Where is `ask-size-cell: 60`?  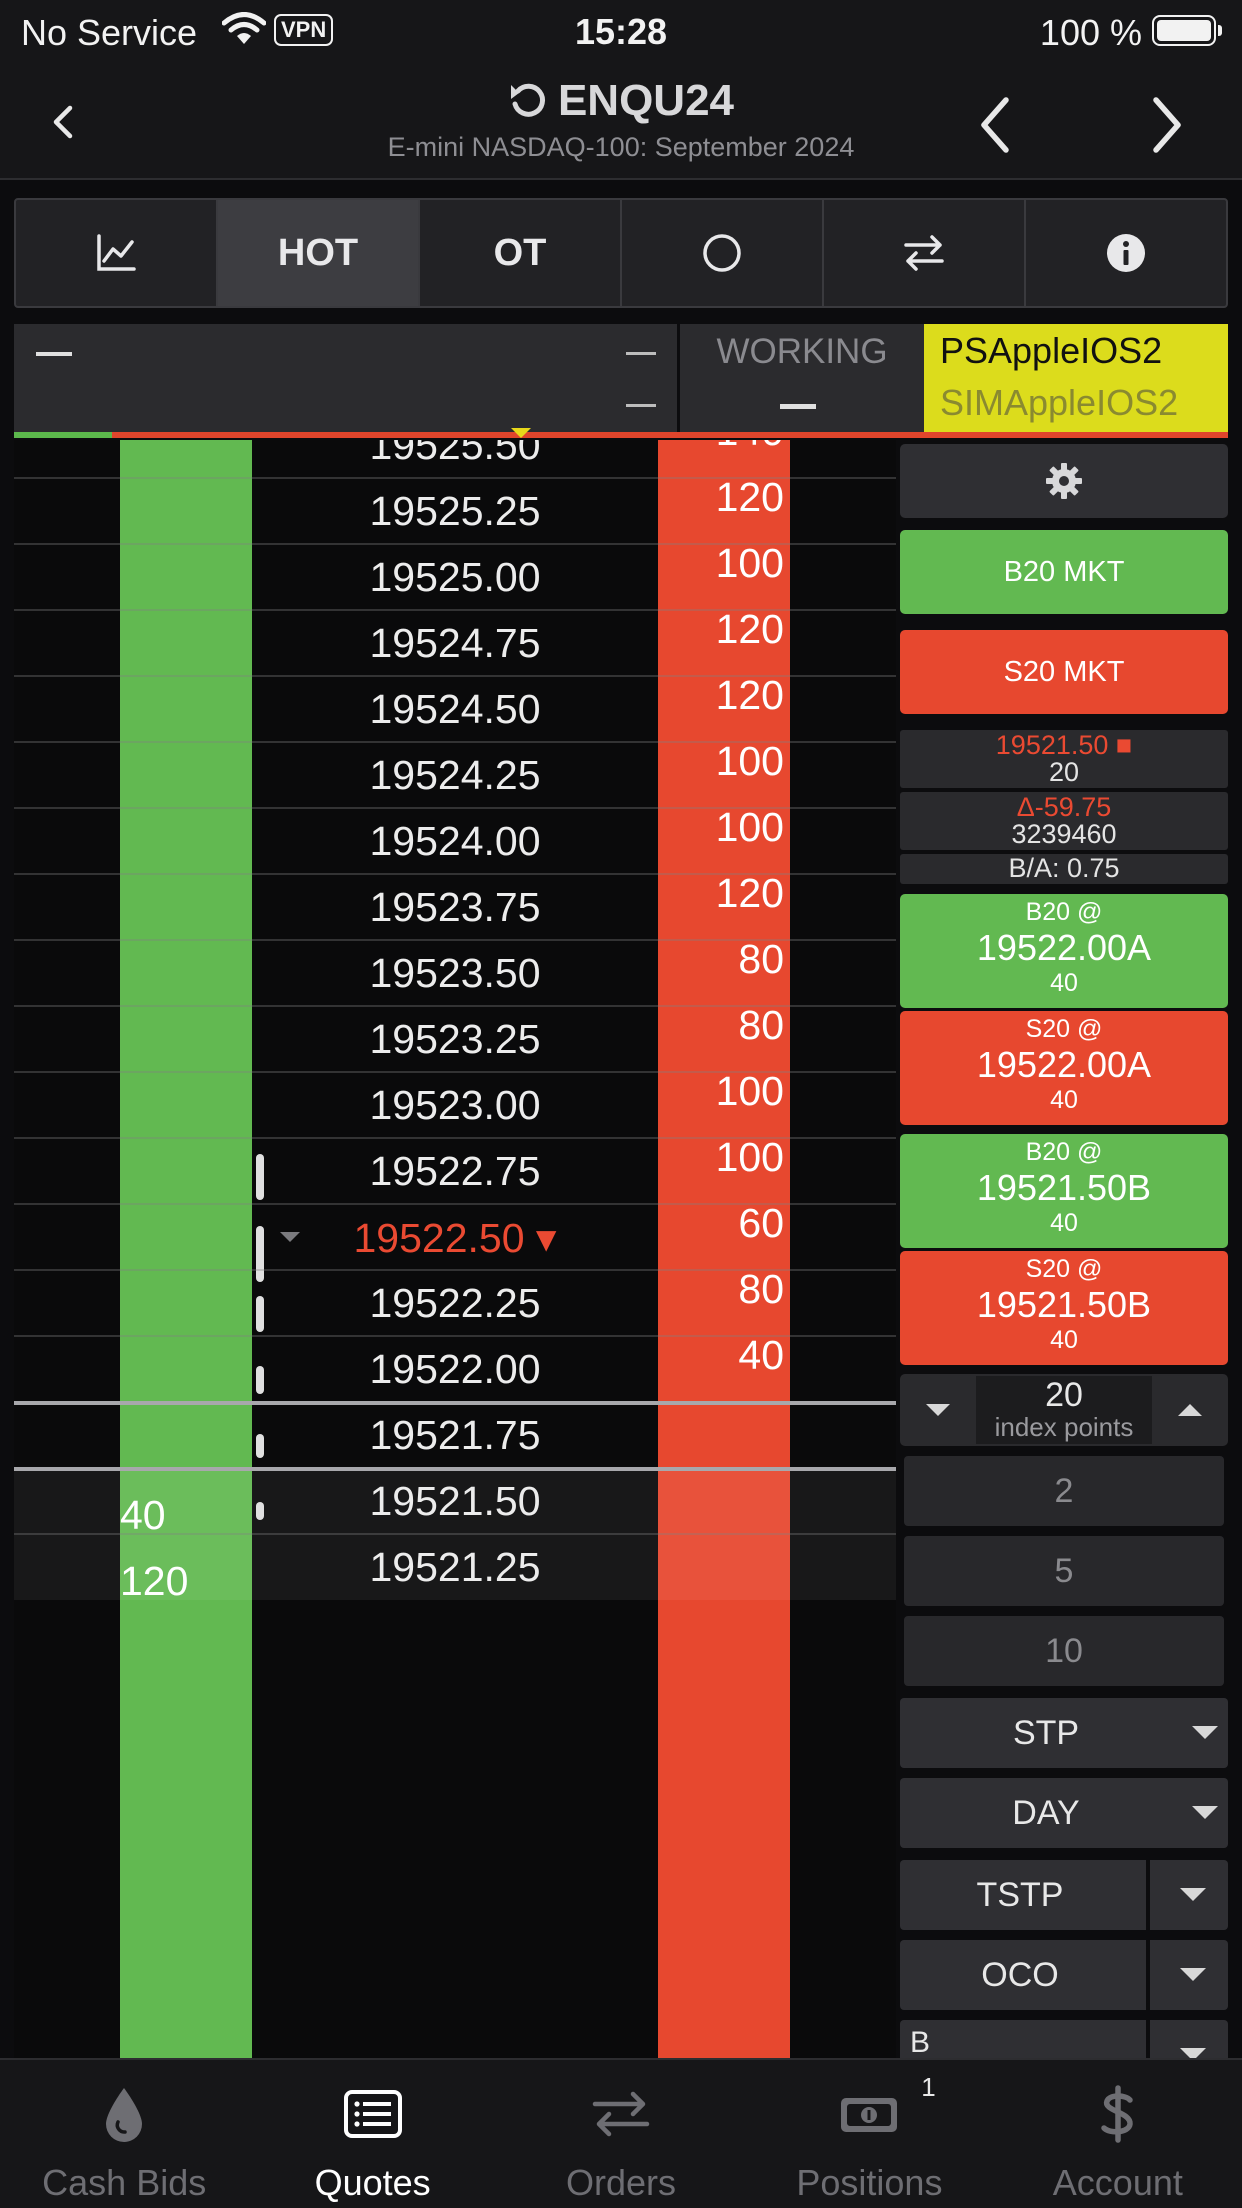 ask-size-cell: 60 is located at coordinates (723, 1223).